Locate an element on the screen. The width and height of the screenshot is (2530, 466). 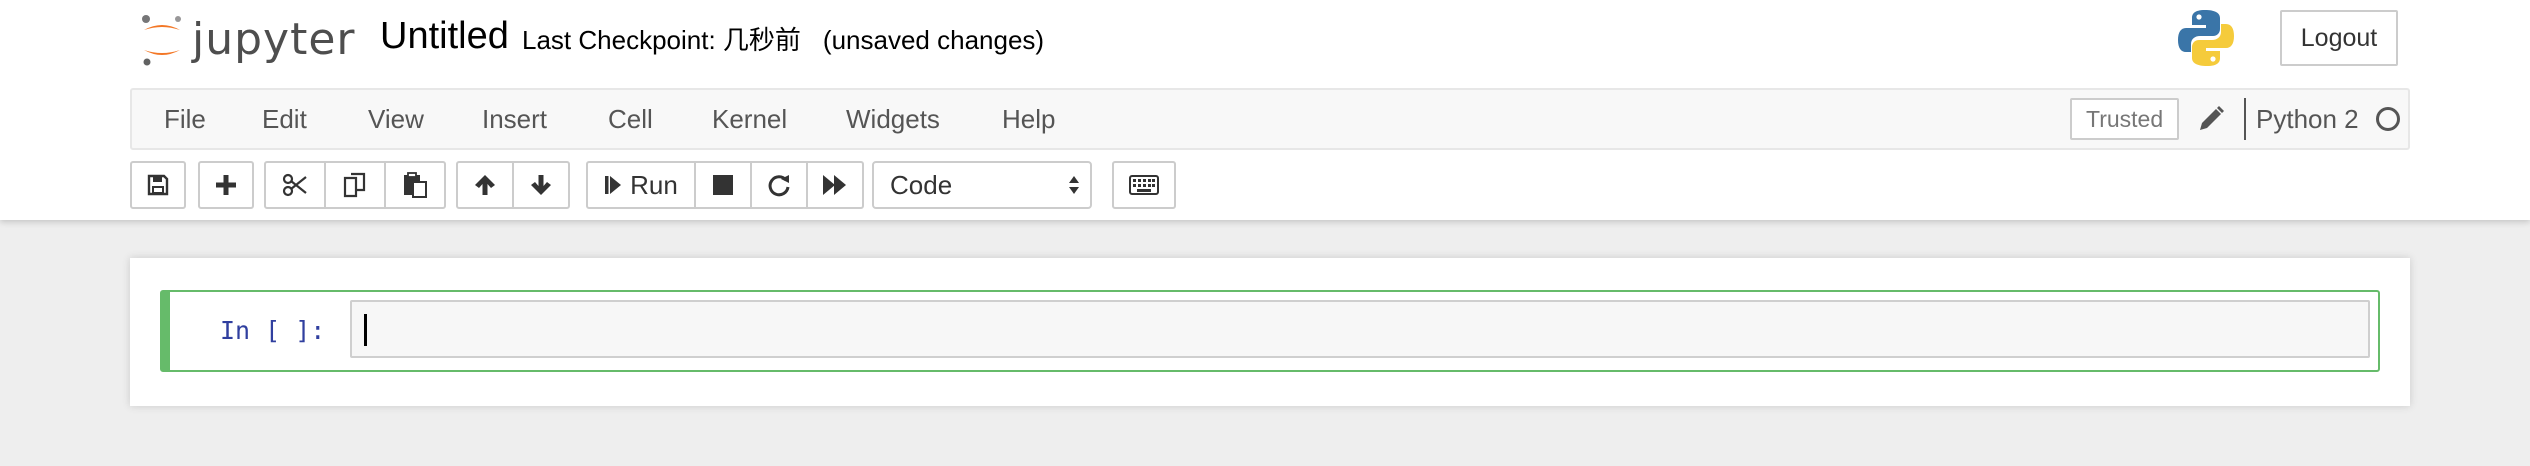
run-button: Run is located at coordinates (641, 185).